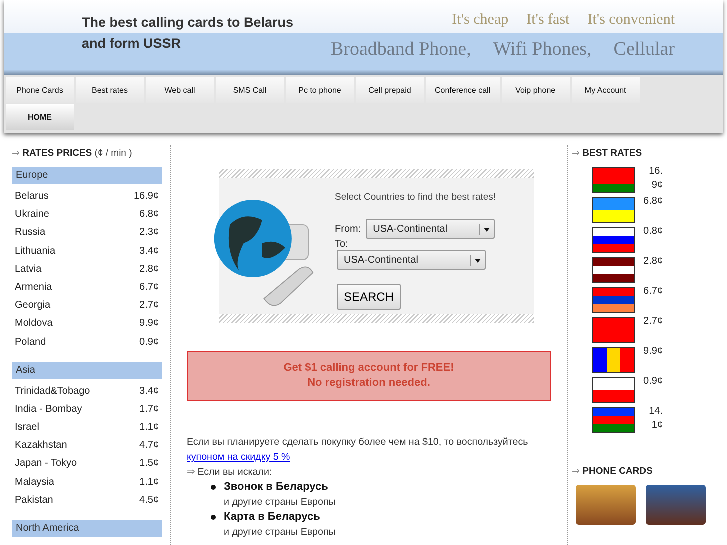 The height and width of the screenshot is (545, 727). What do you see at coordinates (34, 501) in the screenshot?
I see `country-name: Pakistan` at bounding box center [34, 501].